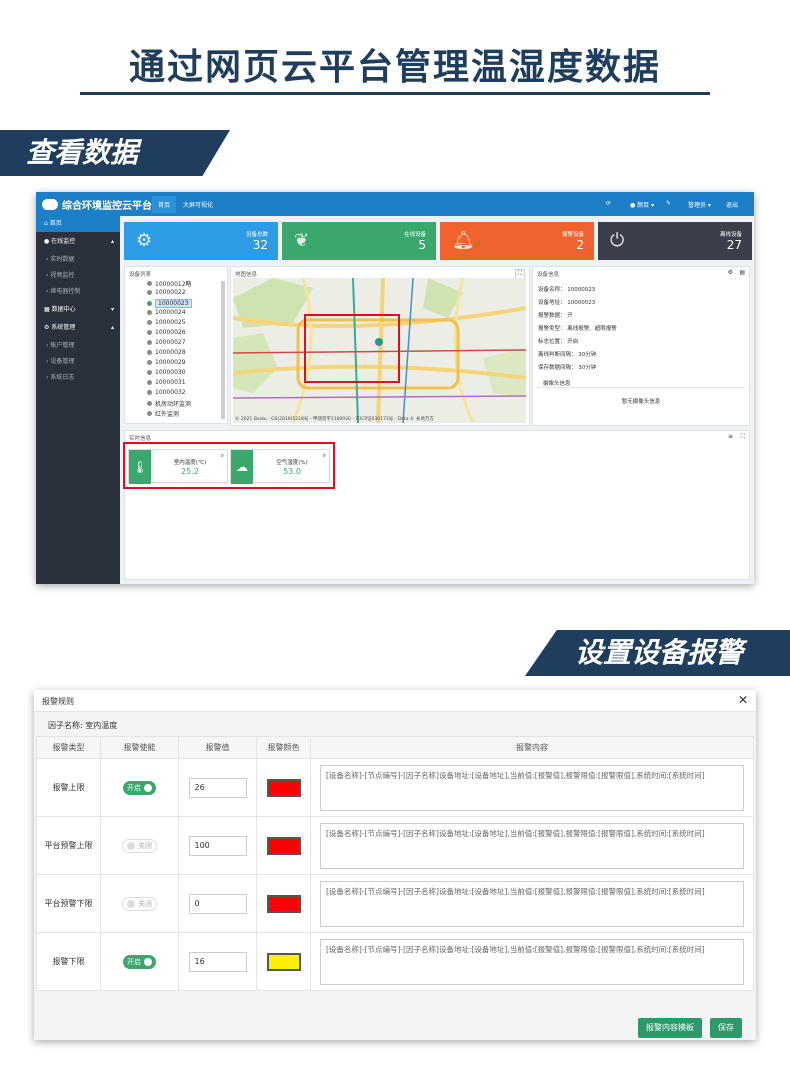  What do you see at coordinates (532, 747) in the screenshot?
I see `header-alarm-content: 报警内容` at bounding box center [532, 747].